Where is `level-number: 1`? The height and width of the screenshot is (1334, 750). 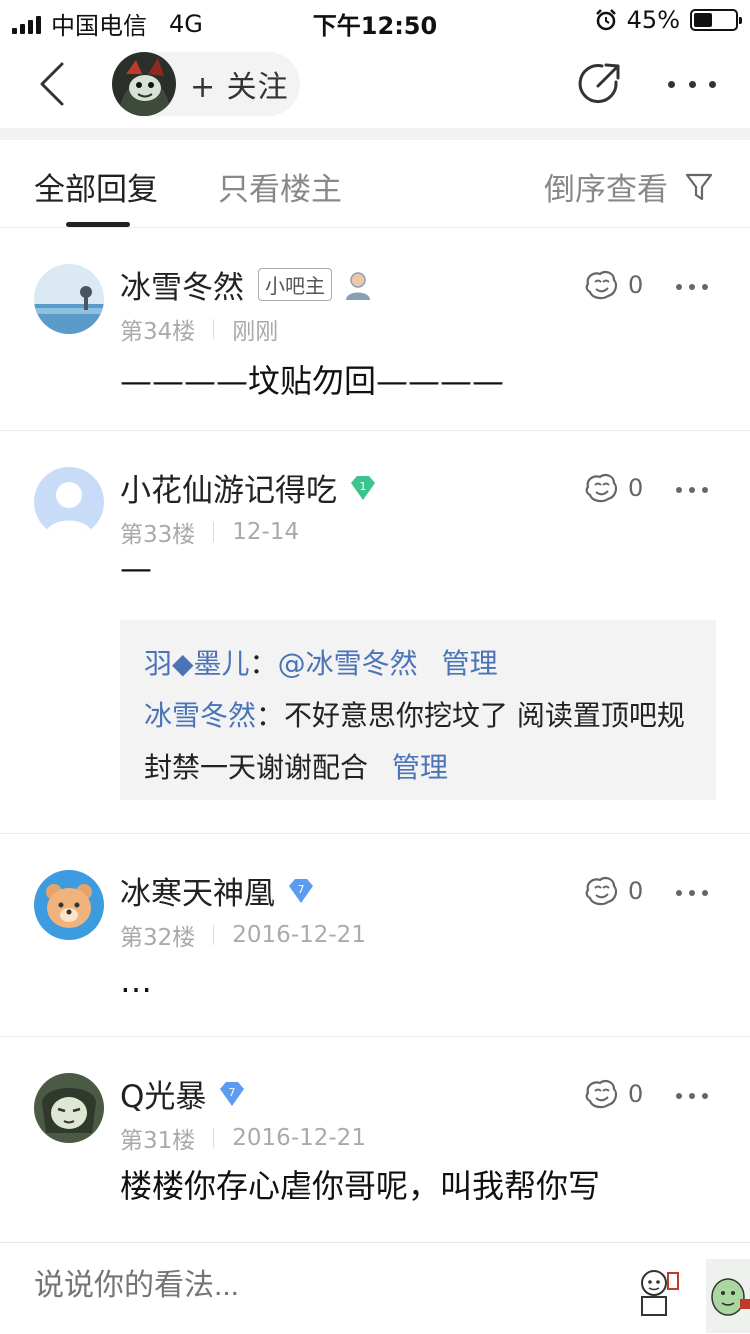
level-number: 1 is located at coordinates (363, 486).